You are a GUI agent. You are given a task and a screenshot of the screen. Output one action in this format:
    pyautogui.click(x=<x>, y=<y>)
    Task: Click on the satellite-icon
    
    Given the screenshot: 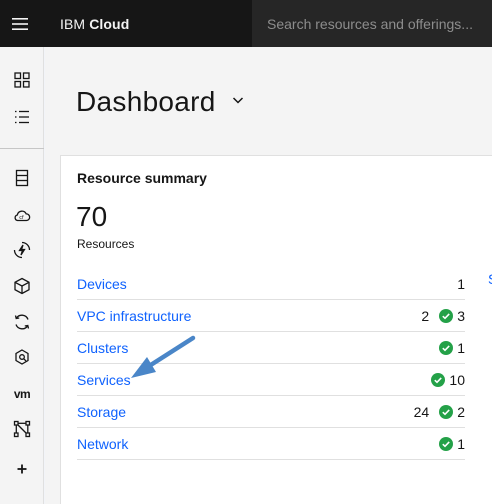 What is the action you would take?
    pyautogui.click(x=22, y=357)
    